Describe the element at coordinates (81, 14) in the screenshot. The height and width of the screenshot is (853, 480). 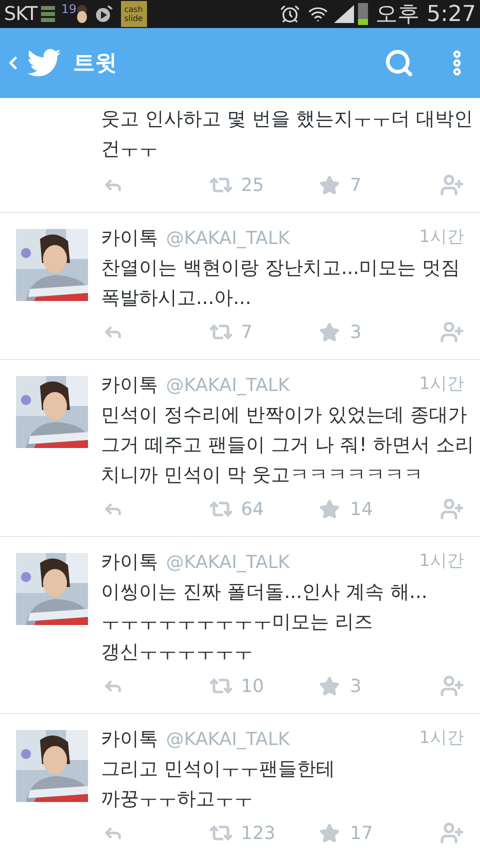
I see `avatar-icon` at that location.